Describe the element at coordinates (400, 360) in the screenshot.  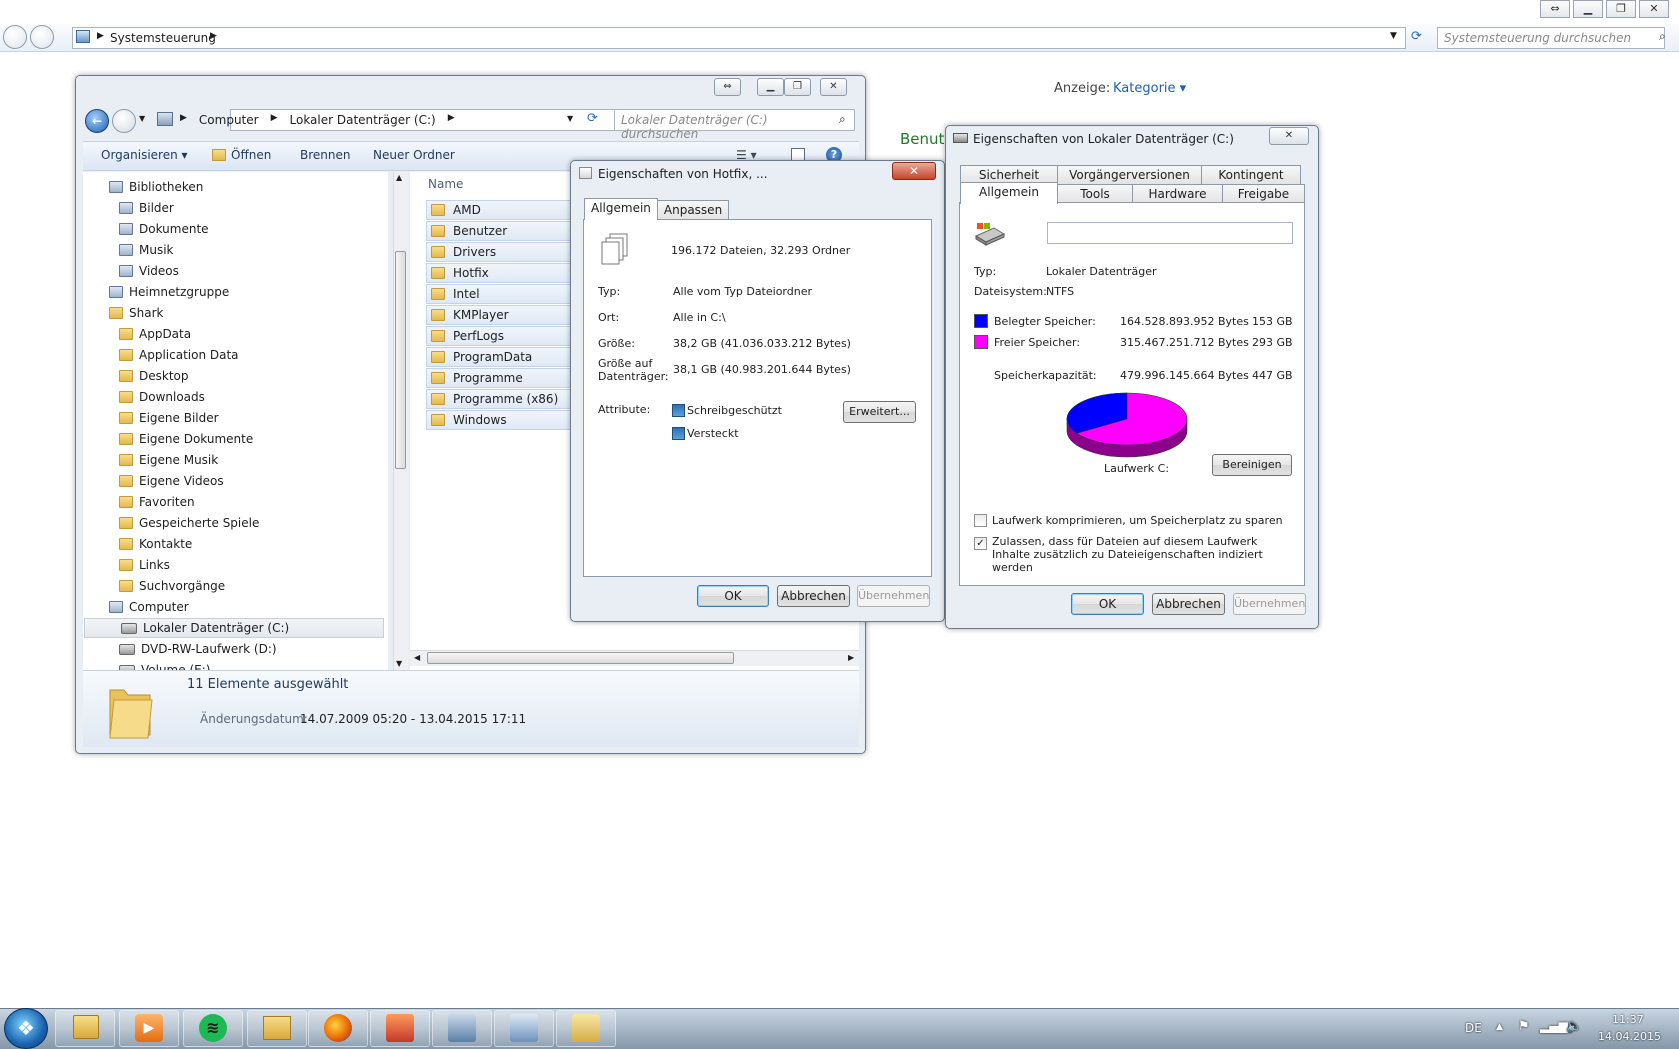
I see `navigation-scrollbar-thumb` at that location.